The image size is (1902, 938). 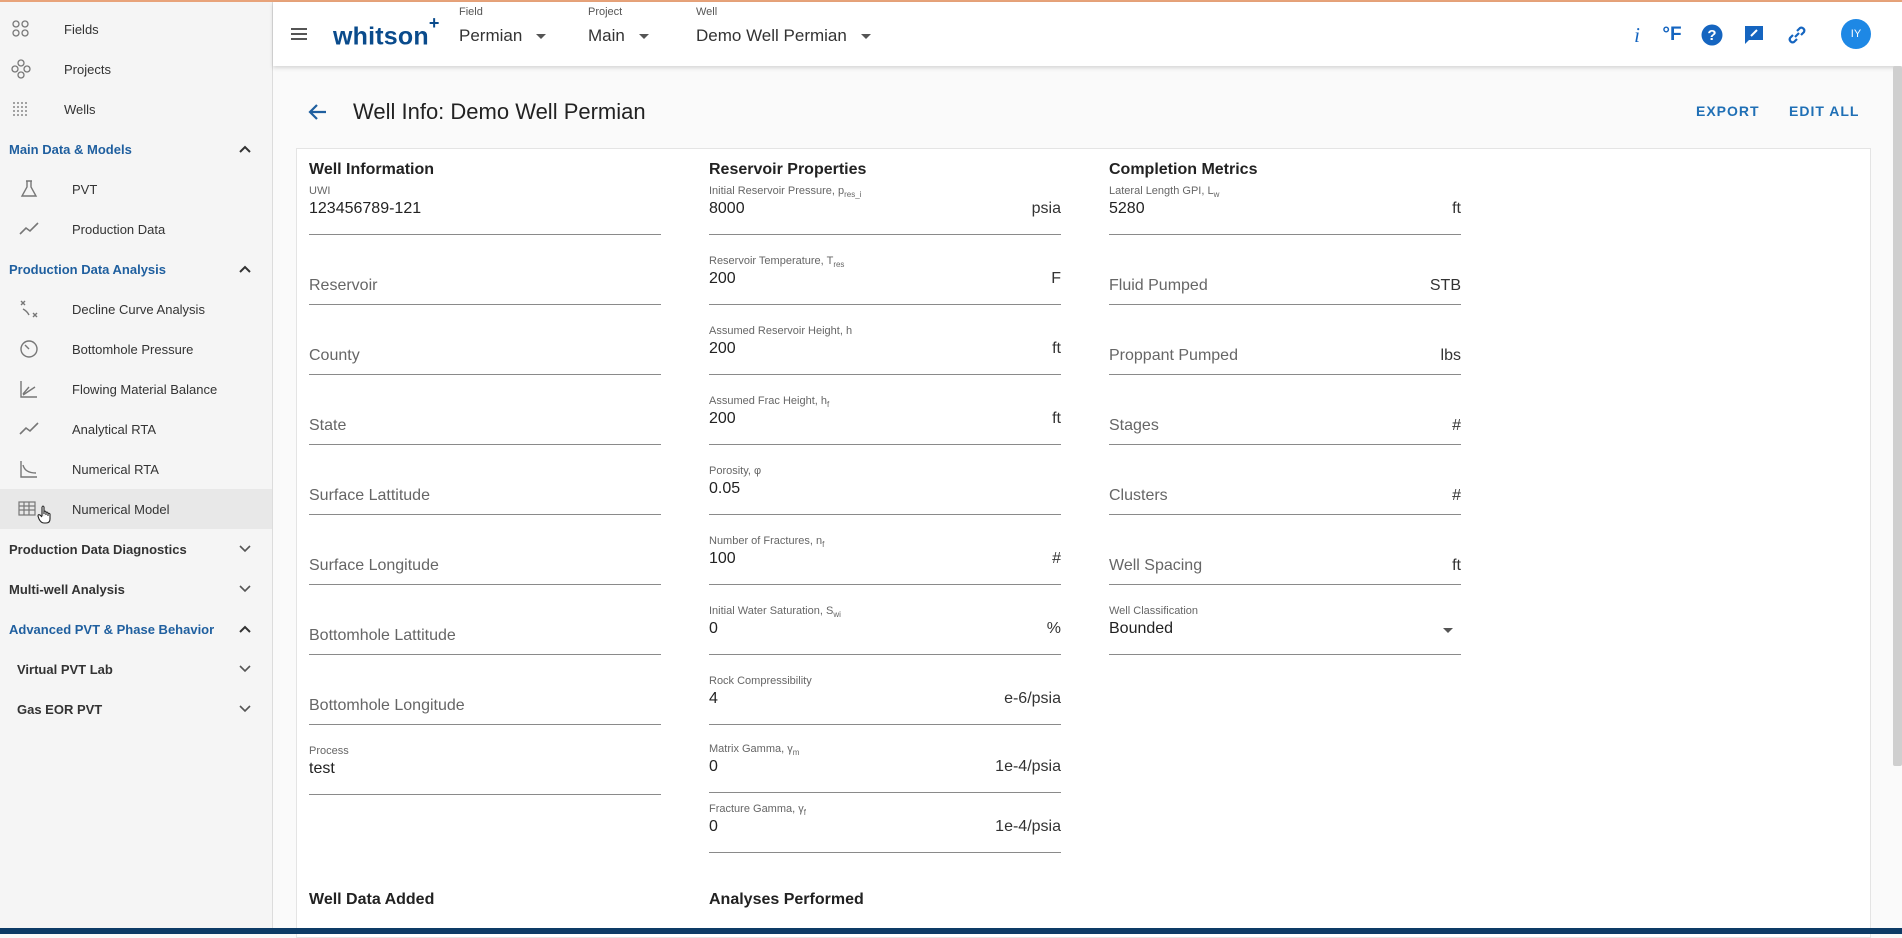 I want to click on project-select: Project Main, so click(x=618, y=26).